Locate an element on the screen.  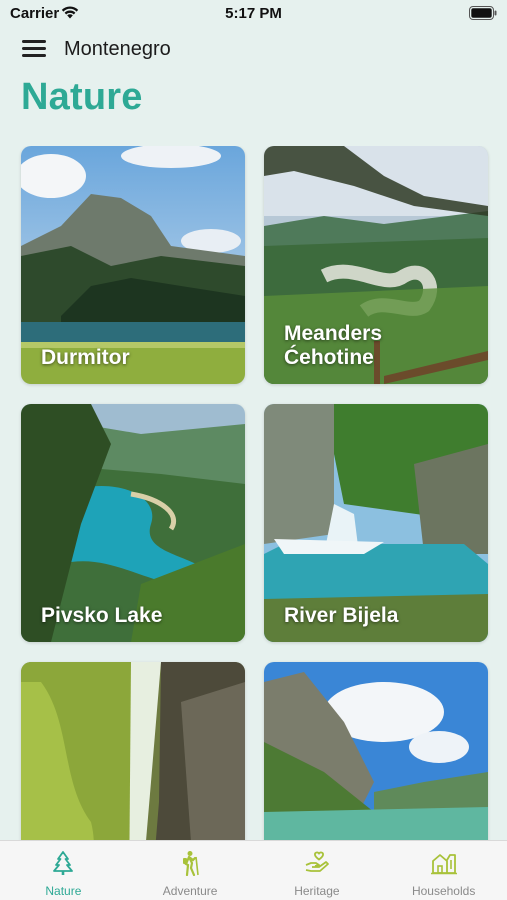
card-river-bijela: River Bijela is located at coordinates (376, 523).